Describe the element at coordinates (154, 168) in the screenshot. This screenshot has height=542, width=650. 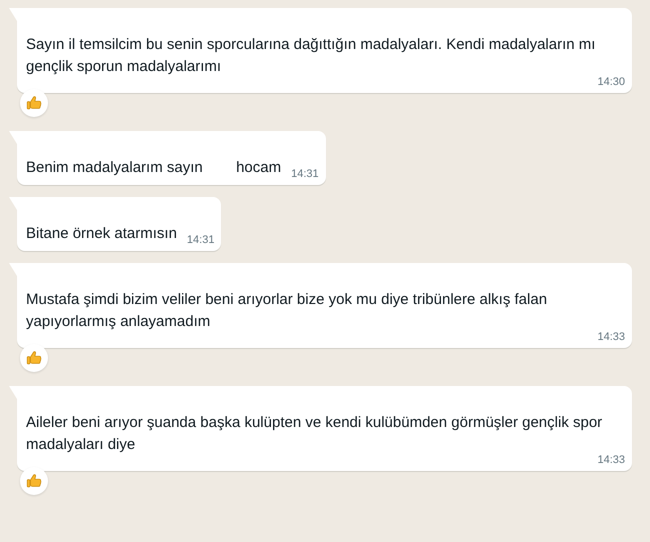
I see `message-text: Benim madalyalarım sayın hocam` at that location.